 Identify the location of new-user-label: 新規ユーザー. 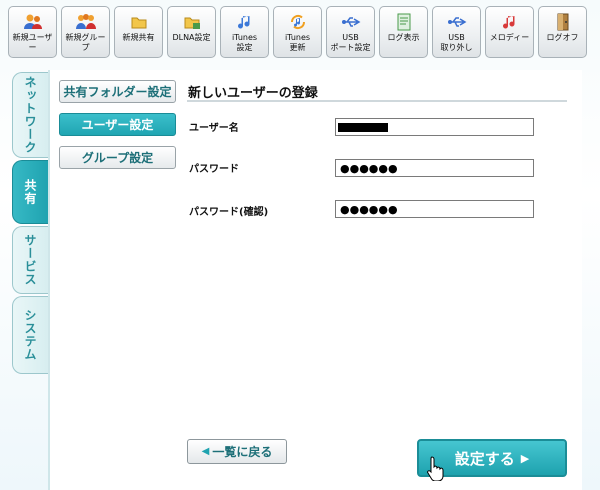
(32, 42).